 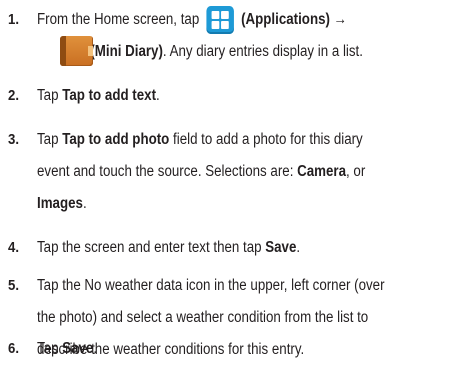 What do you see at coordinates (14, 348) in the screenshot?
I see `step-number: 6.` at bounding box center [14, 348].